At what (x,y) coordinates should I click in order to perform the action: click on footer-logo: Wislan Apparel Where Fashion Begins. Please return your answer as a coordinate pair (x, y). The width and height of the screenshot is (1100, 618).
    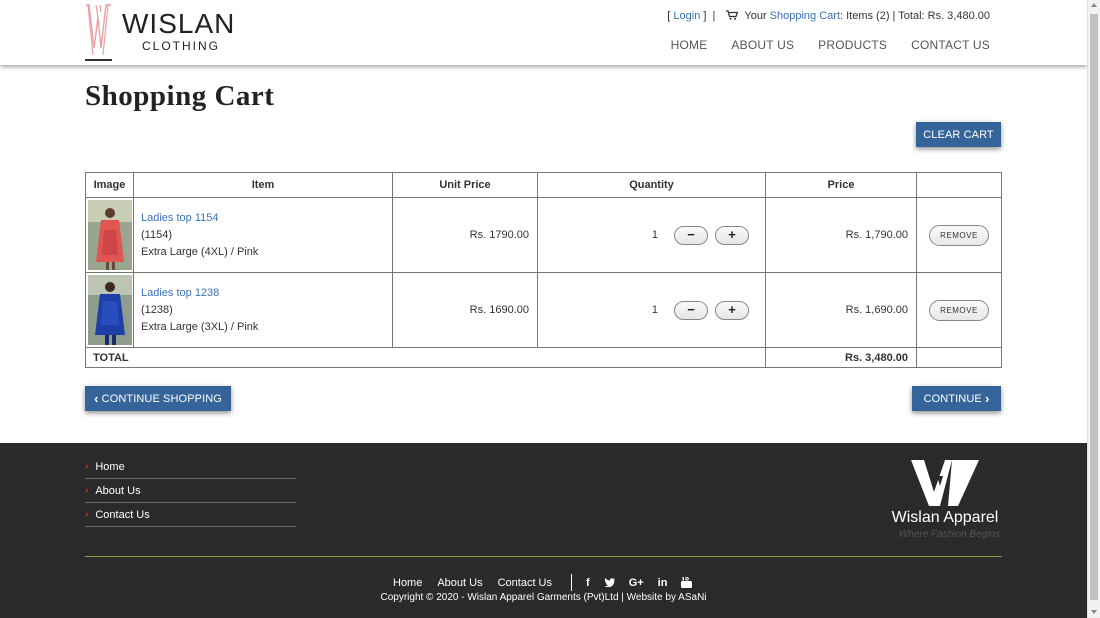
    Looking at the image, I should click on (945, 499).